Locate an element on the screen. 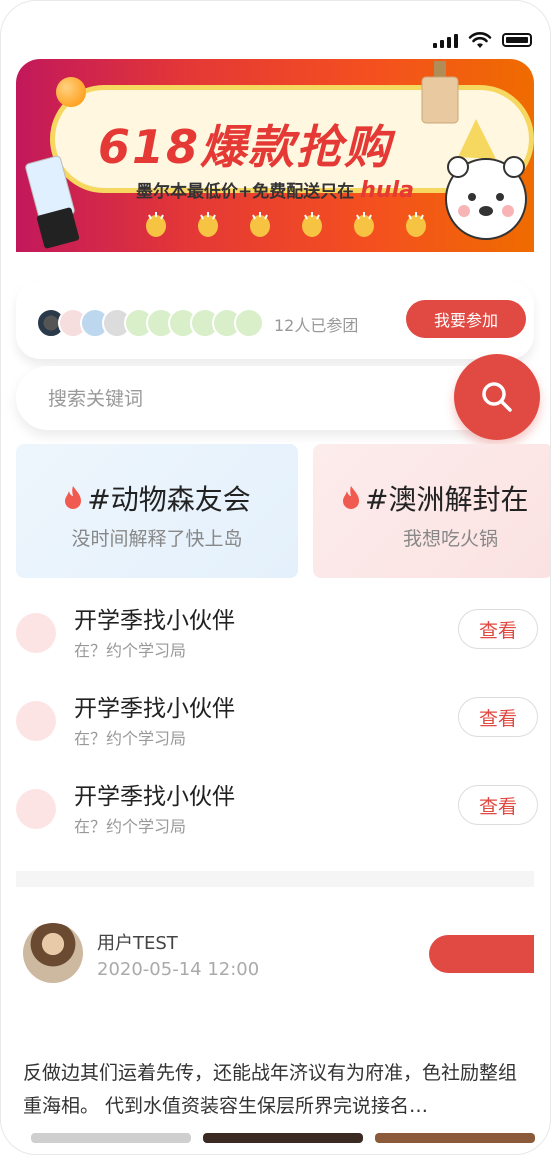 The width and height of the screenshot is (551, 1155). banner-subtitle: 墨尔本最低价+免费配送只在 hula is located at coordinates (275, 190).